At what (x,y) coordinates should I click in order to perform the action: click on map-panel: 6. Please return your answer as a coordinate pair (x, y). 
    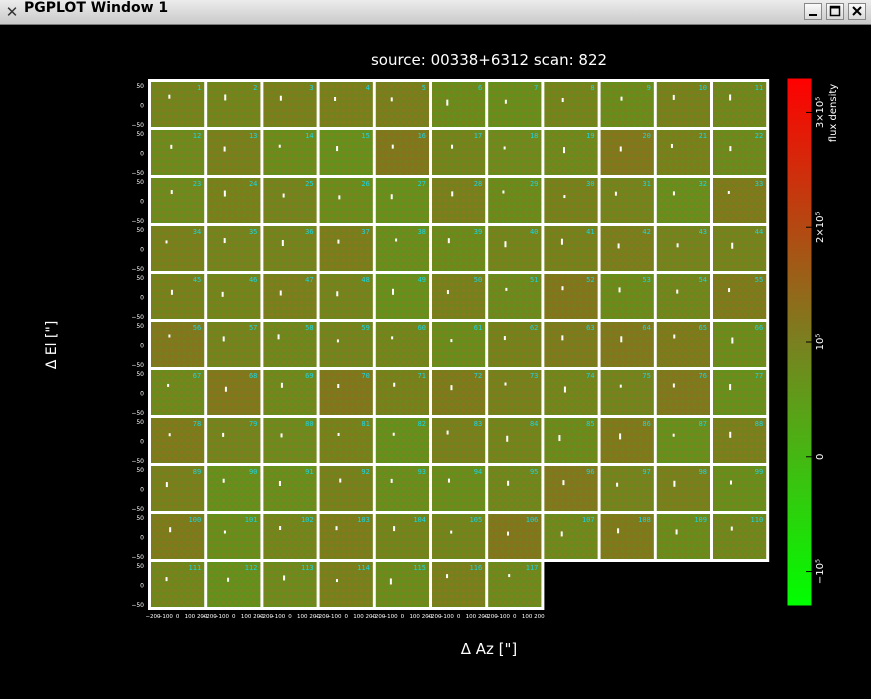
    Looking at the image, I should click on (459, 104).